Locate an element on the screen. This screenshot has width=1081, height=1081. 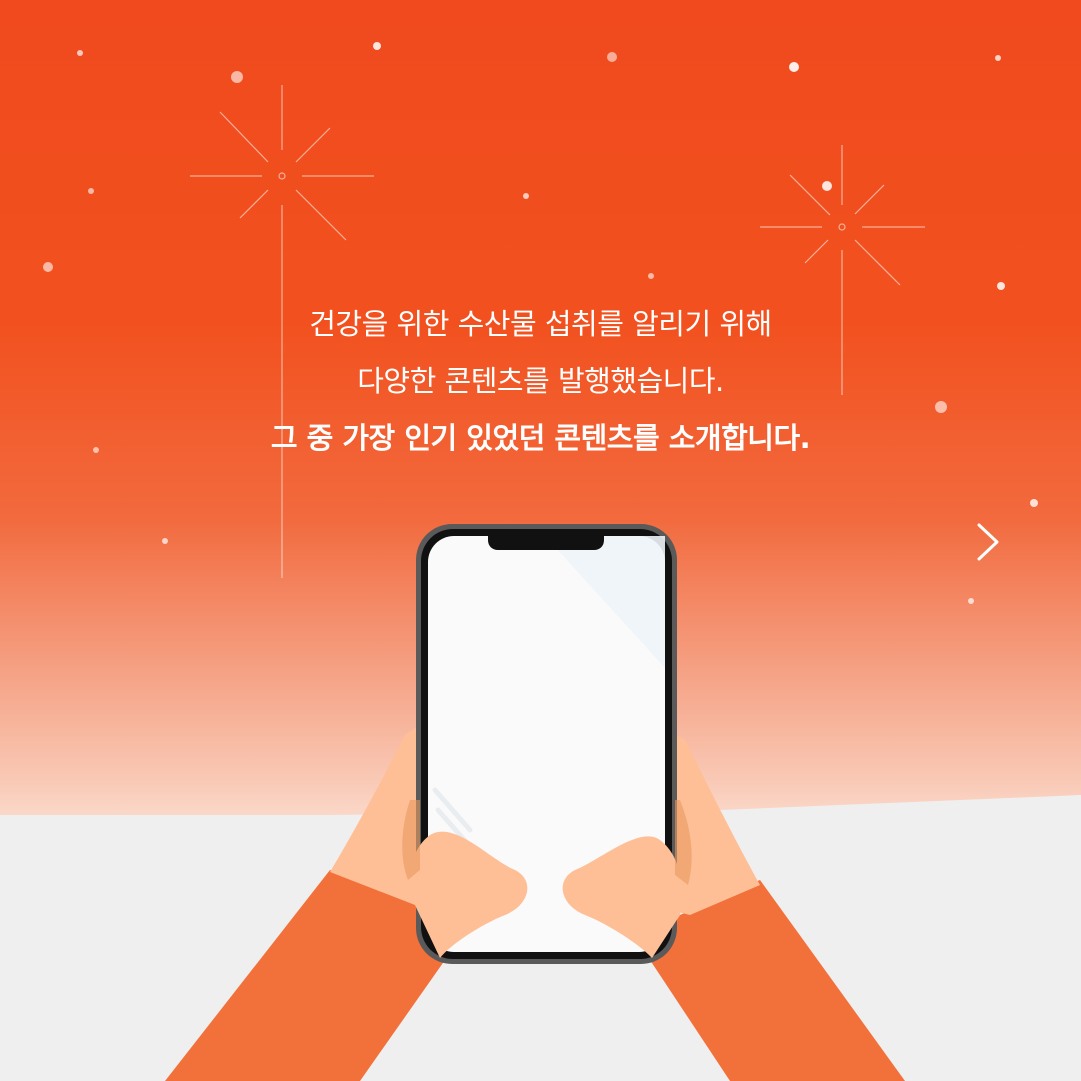
chevron-right-icon is located at coordinates (988, 542).